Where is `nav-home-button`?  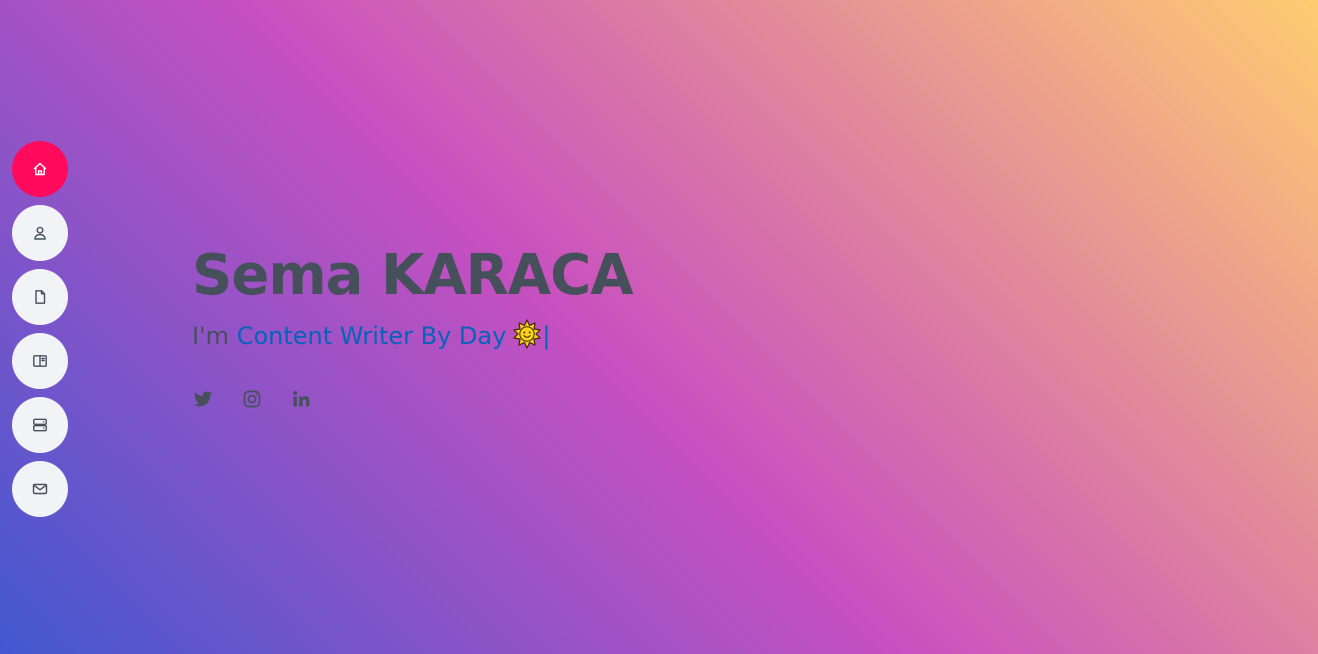
nav-home-button is located at coordinates (40, 169).